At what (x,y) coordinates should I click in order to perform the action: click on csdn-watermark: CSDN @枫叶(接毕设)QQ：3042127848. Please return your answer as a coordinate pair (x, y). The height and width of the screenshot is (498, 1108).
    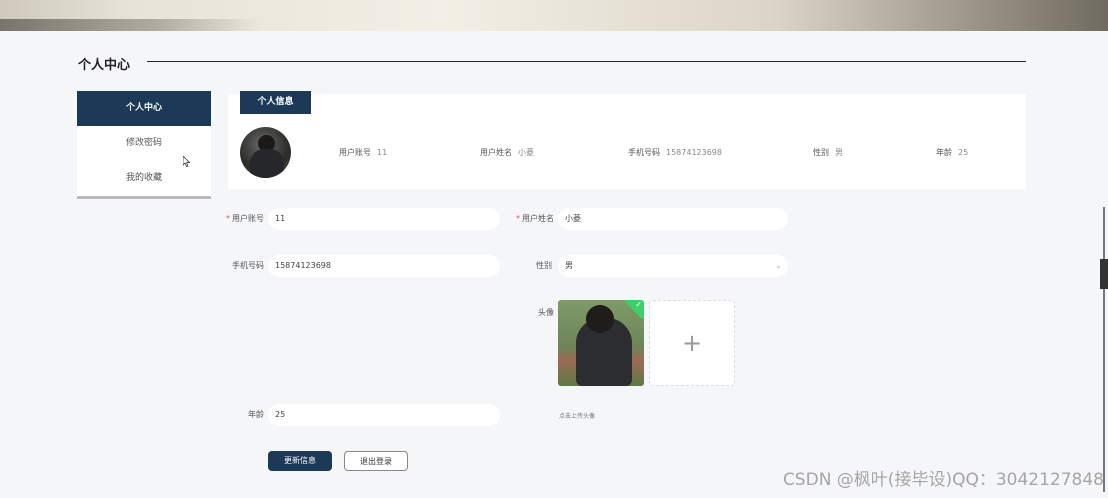
    Looking at the image, I should click on (943, 480).